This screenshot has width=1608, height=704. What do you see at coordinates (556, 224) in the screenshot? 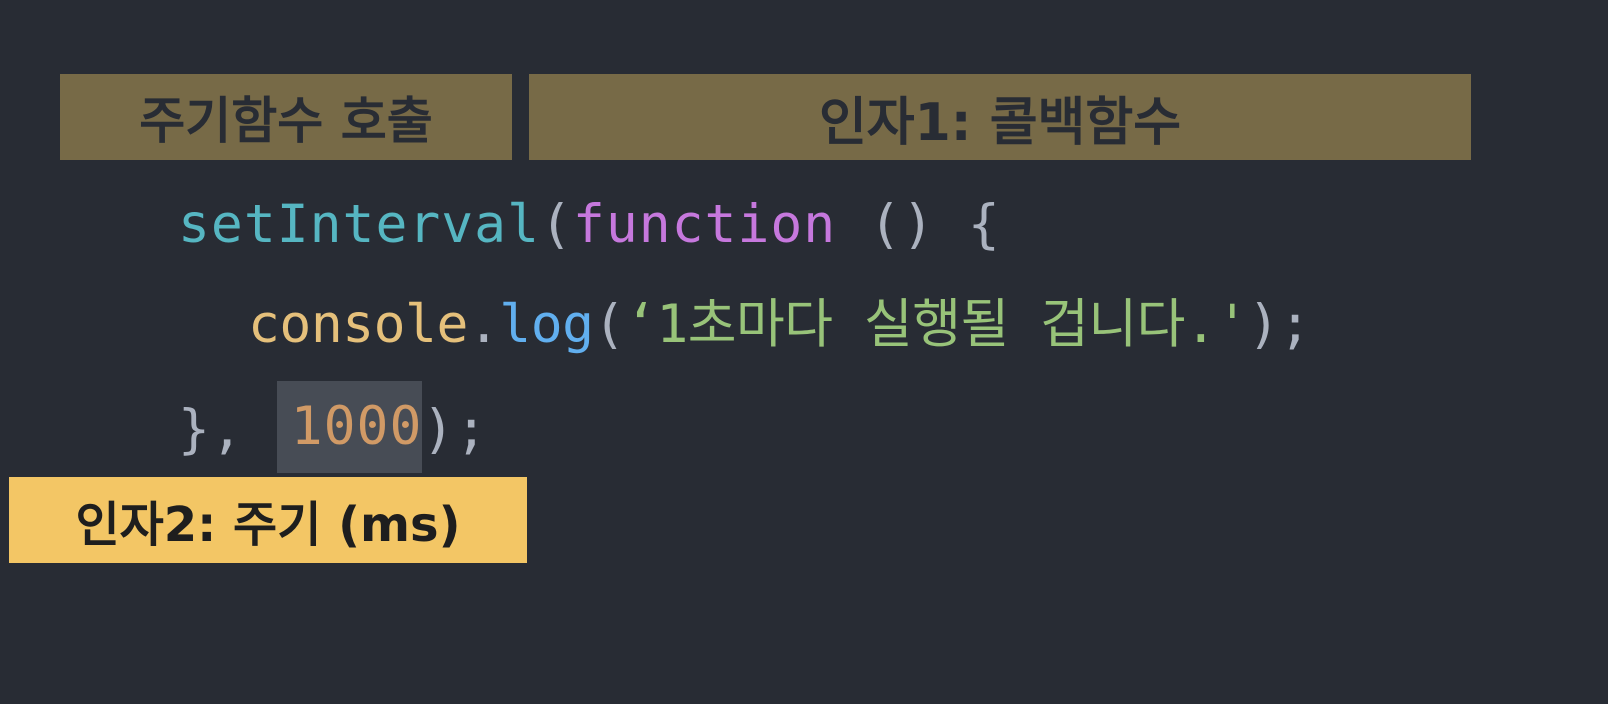
I see `open-paren: (` at bounding box center [556, 224].